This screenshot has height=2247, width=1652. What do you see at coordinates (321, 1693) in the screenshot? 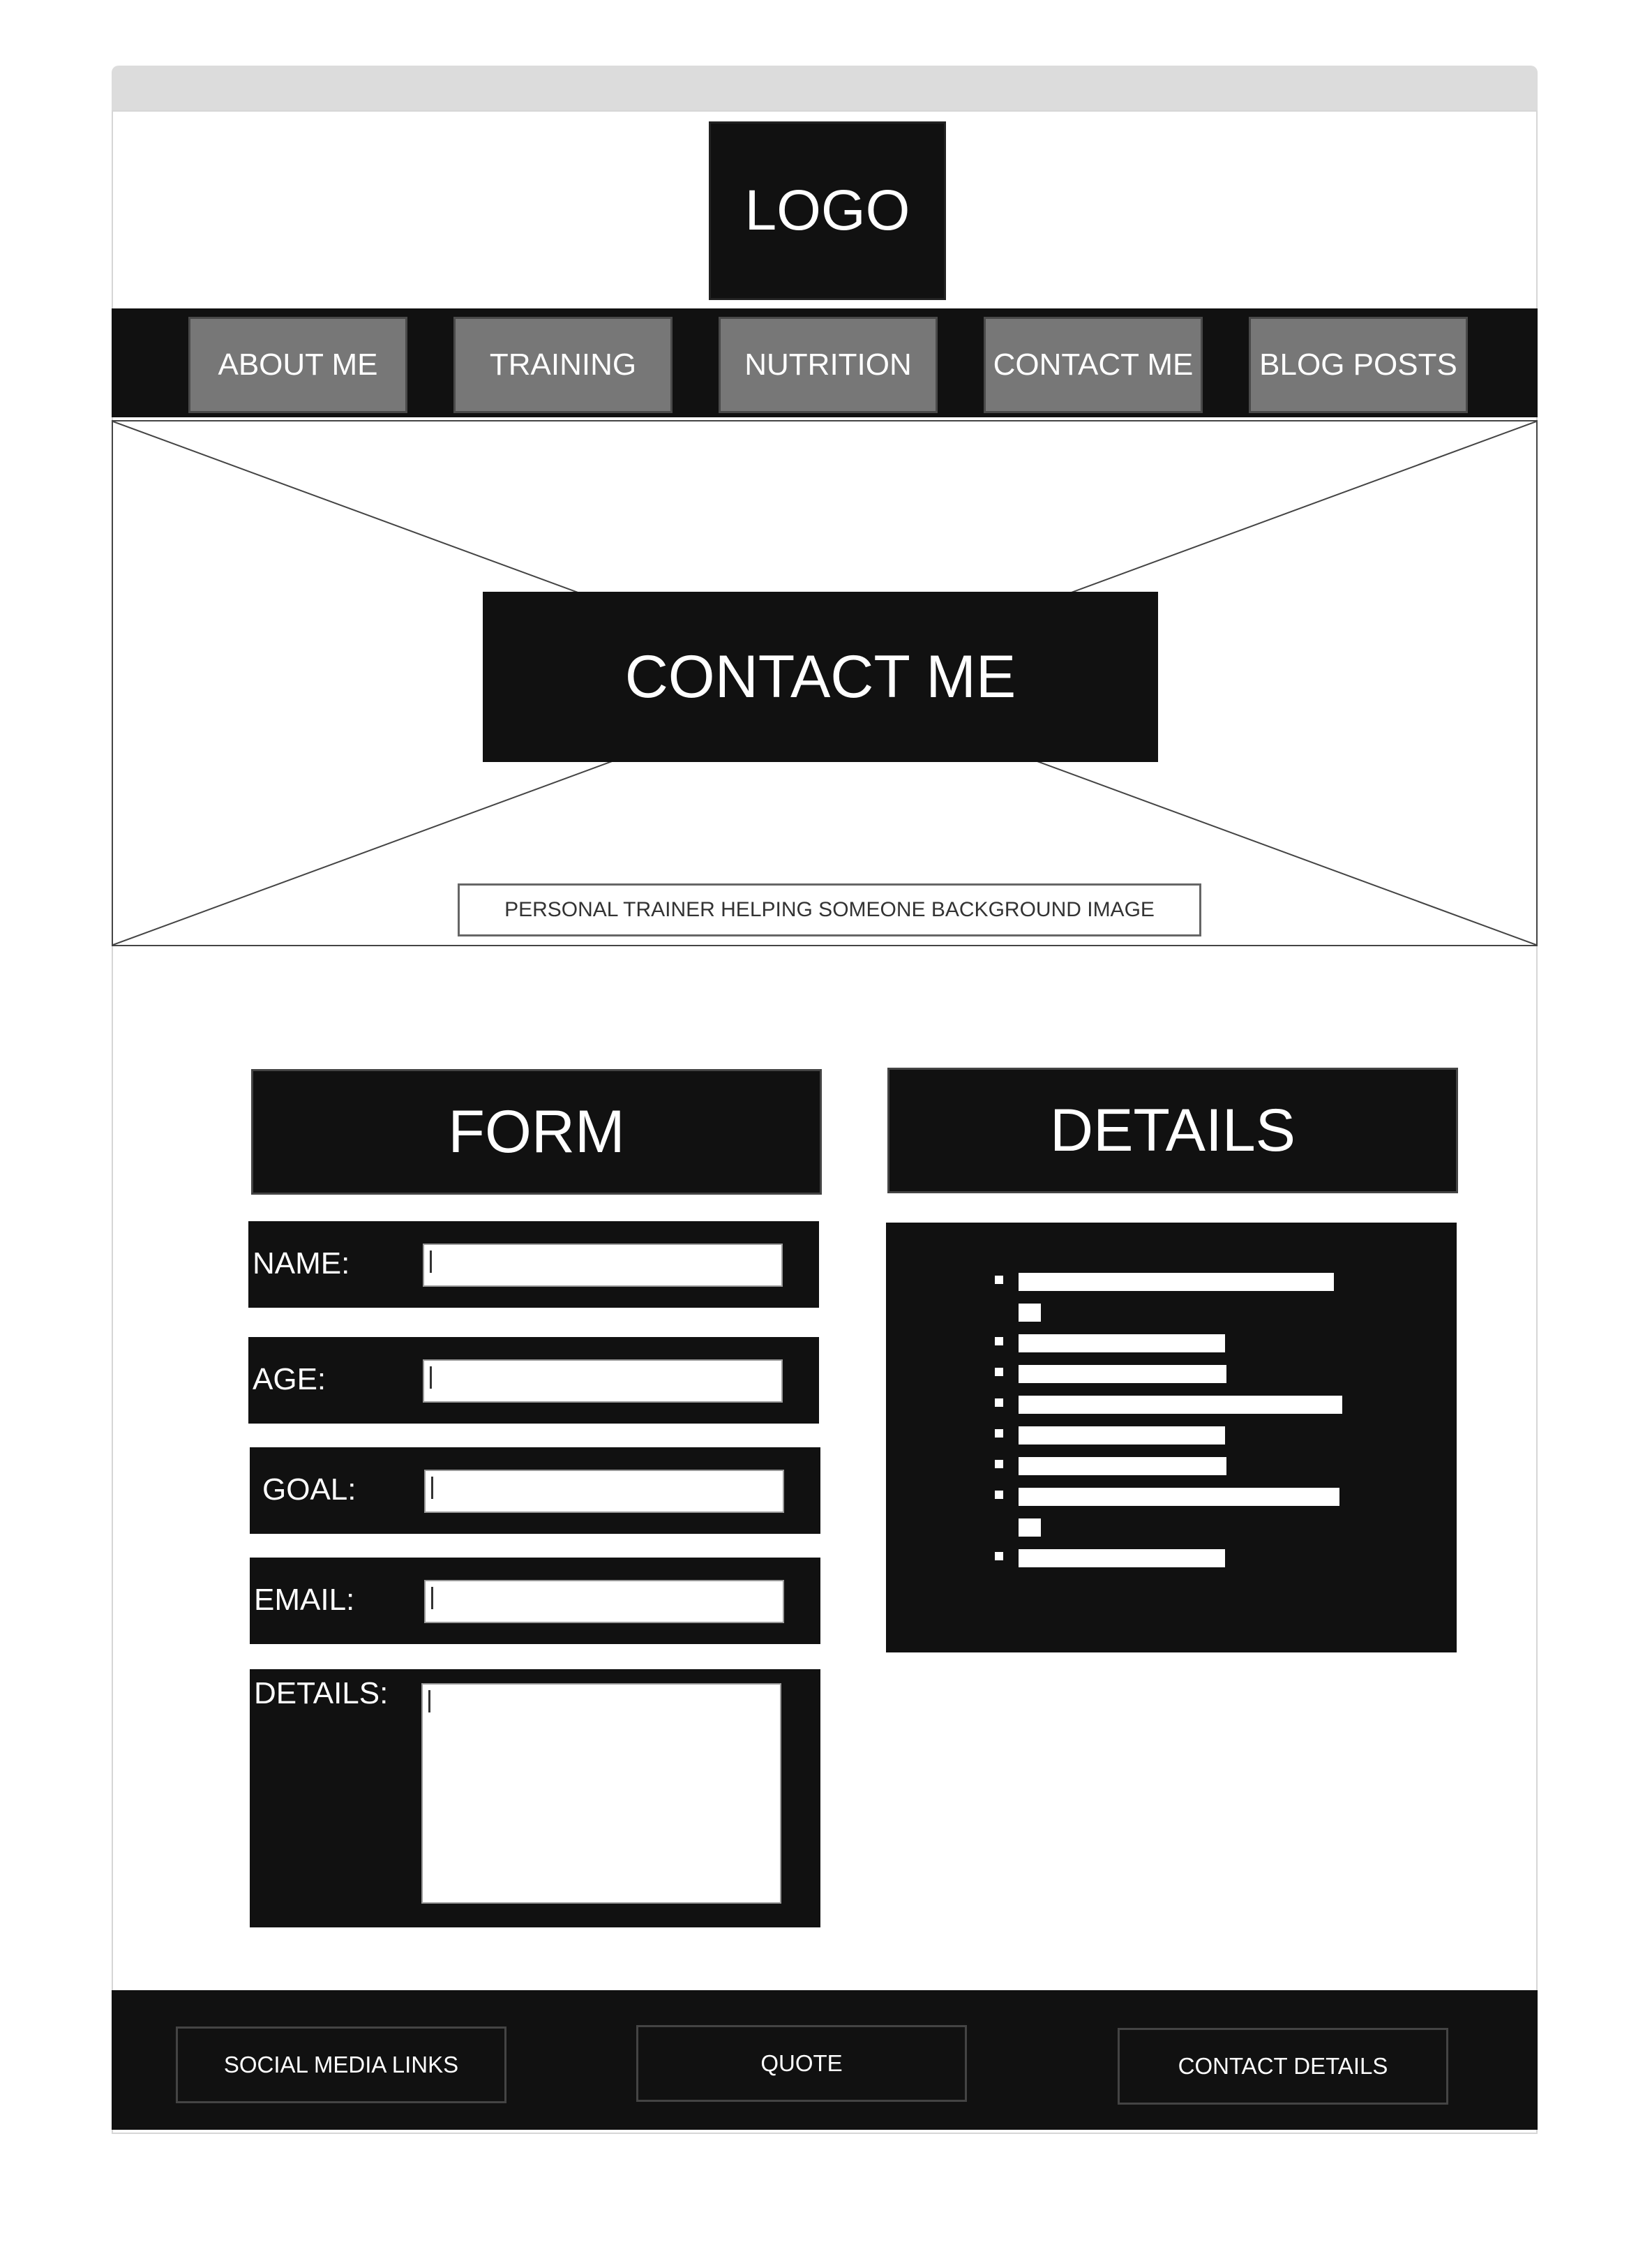
I see `details-label: DETAILS:` at bounding box center [321, 1693].